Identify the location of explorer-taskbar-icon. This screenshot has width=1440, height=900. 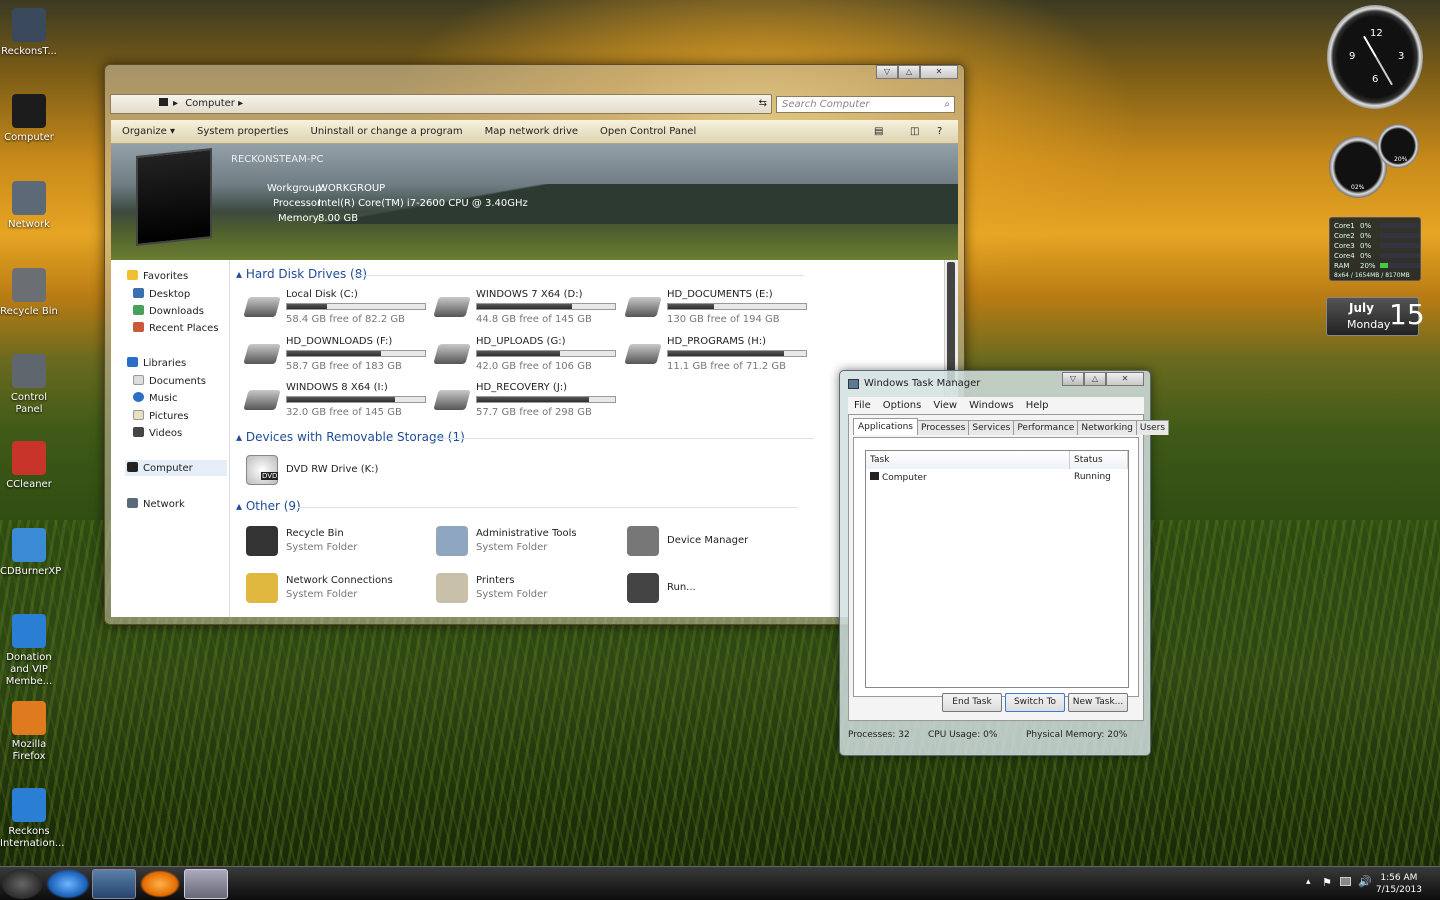
(114, 884).